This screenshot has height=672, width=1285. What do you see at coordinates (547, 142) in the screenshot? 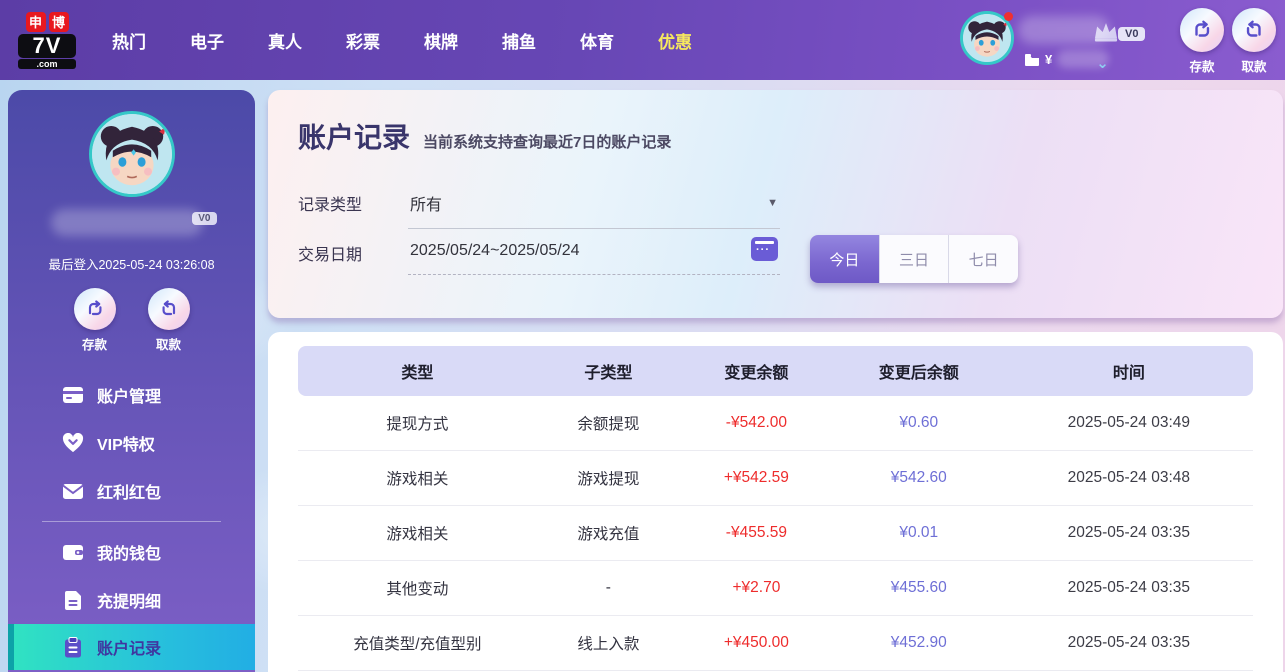
I see `page-subtitle: 当前系统支持查询最近7日的账户记录` at bounding box center [547, 142].